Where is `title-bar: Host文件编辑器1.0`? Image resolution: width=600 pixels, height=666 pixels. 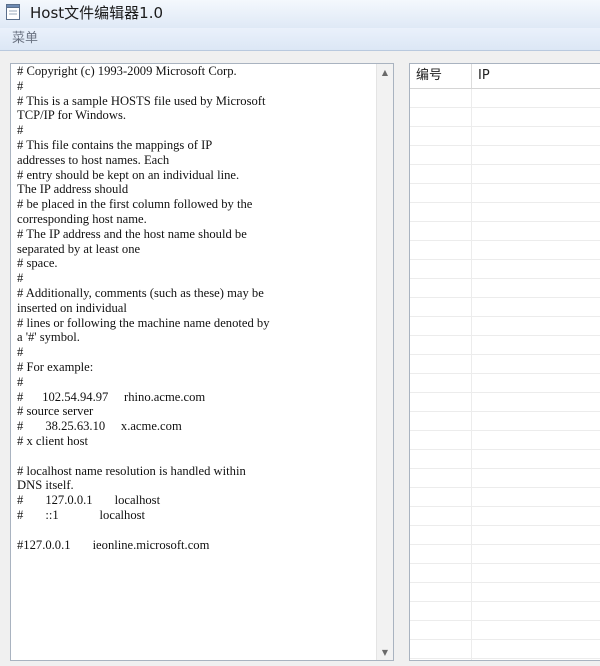
title-bar: Host文件编辑器1.0 is located at coordinates (300, 14).